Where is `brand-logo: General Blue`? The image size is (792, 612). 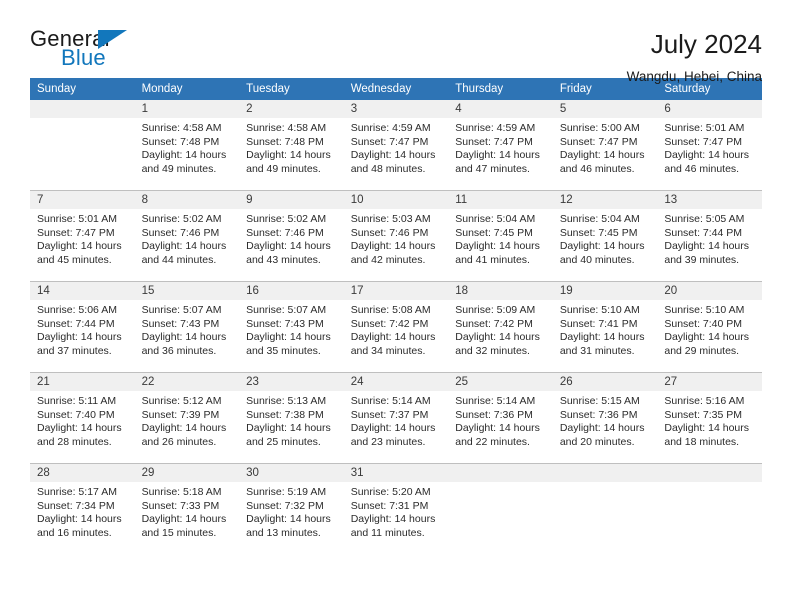
brand-logo: General Blue is located at coordinates (95, 53).